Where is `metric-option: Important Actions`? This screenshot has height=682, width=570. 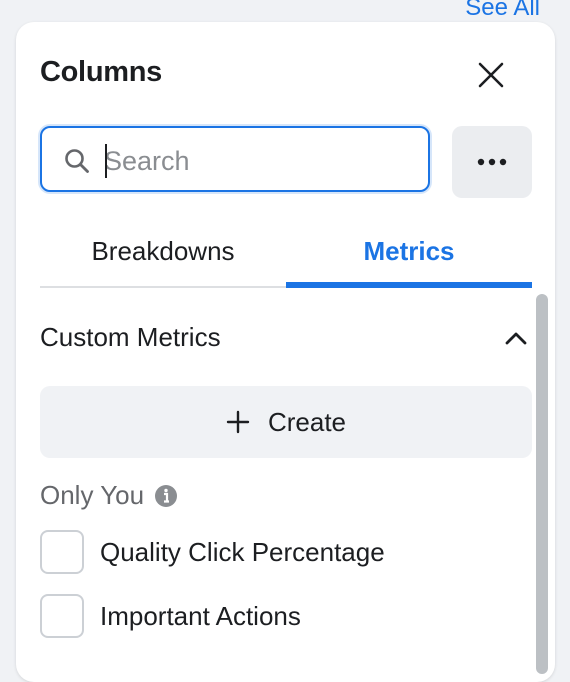
metric-option: Important Actions is located at coordinates (170, 616).